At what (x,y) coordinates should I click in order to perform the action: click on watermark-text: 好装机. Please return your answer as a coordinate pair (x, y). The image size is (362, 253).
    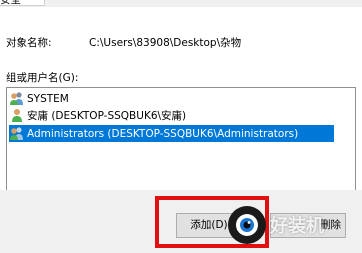
    Looking at the image, I should click on (297, 226).